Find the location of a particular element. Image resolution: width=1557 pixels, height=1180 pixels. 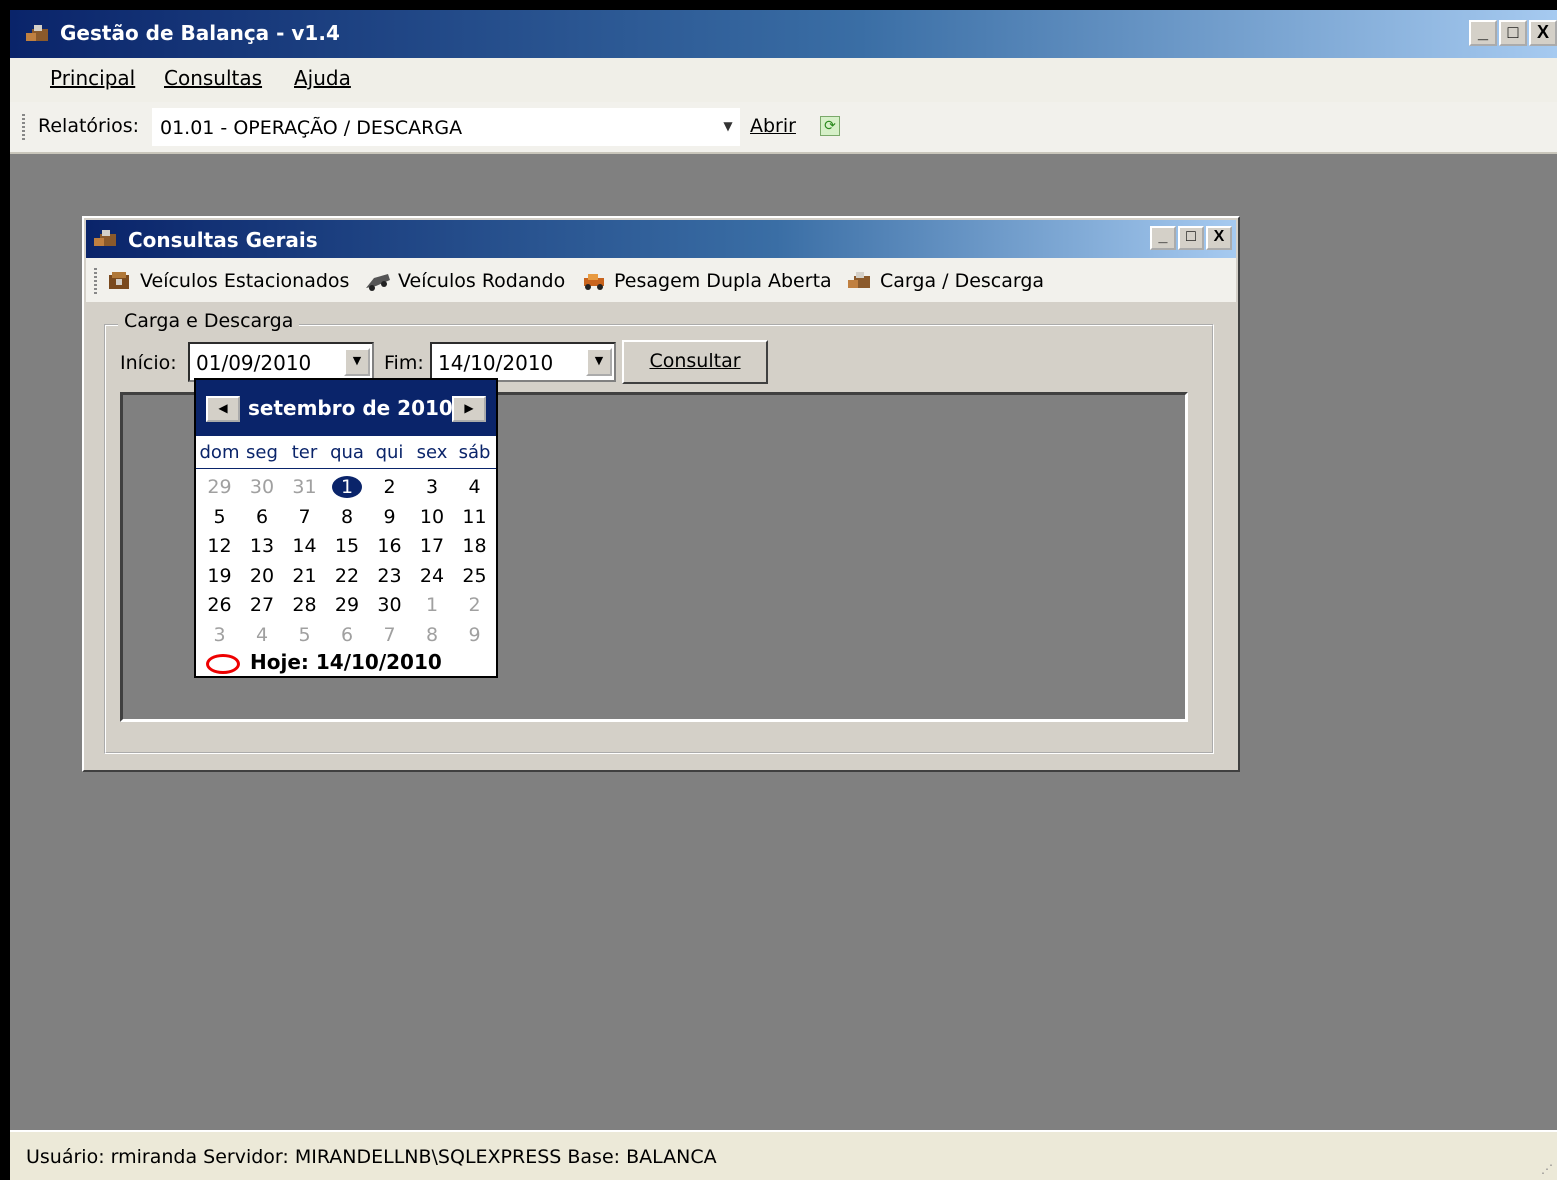

weekday-label: ter is located at coordinates (304, 452).